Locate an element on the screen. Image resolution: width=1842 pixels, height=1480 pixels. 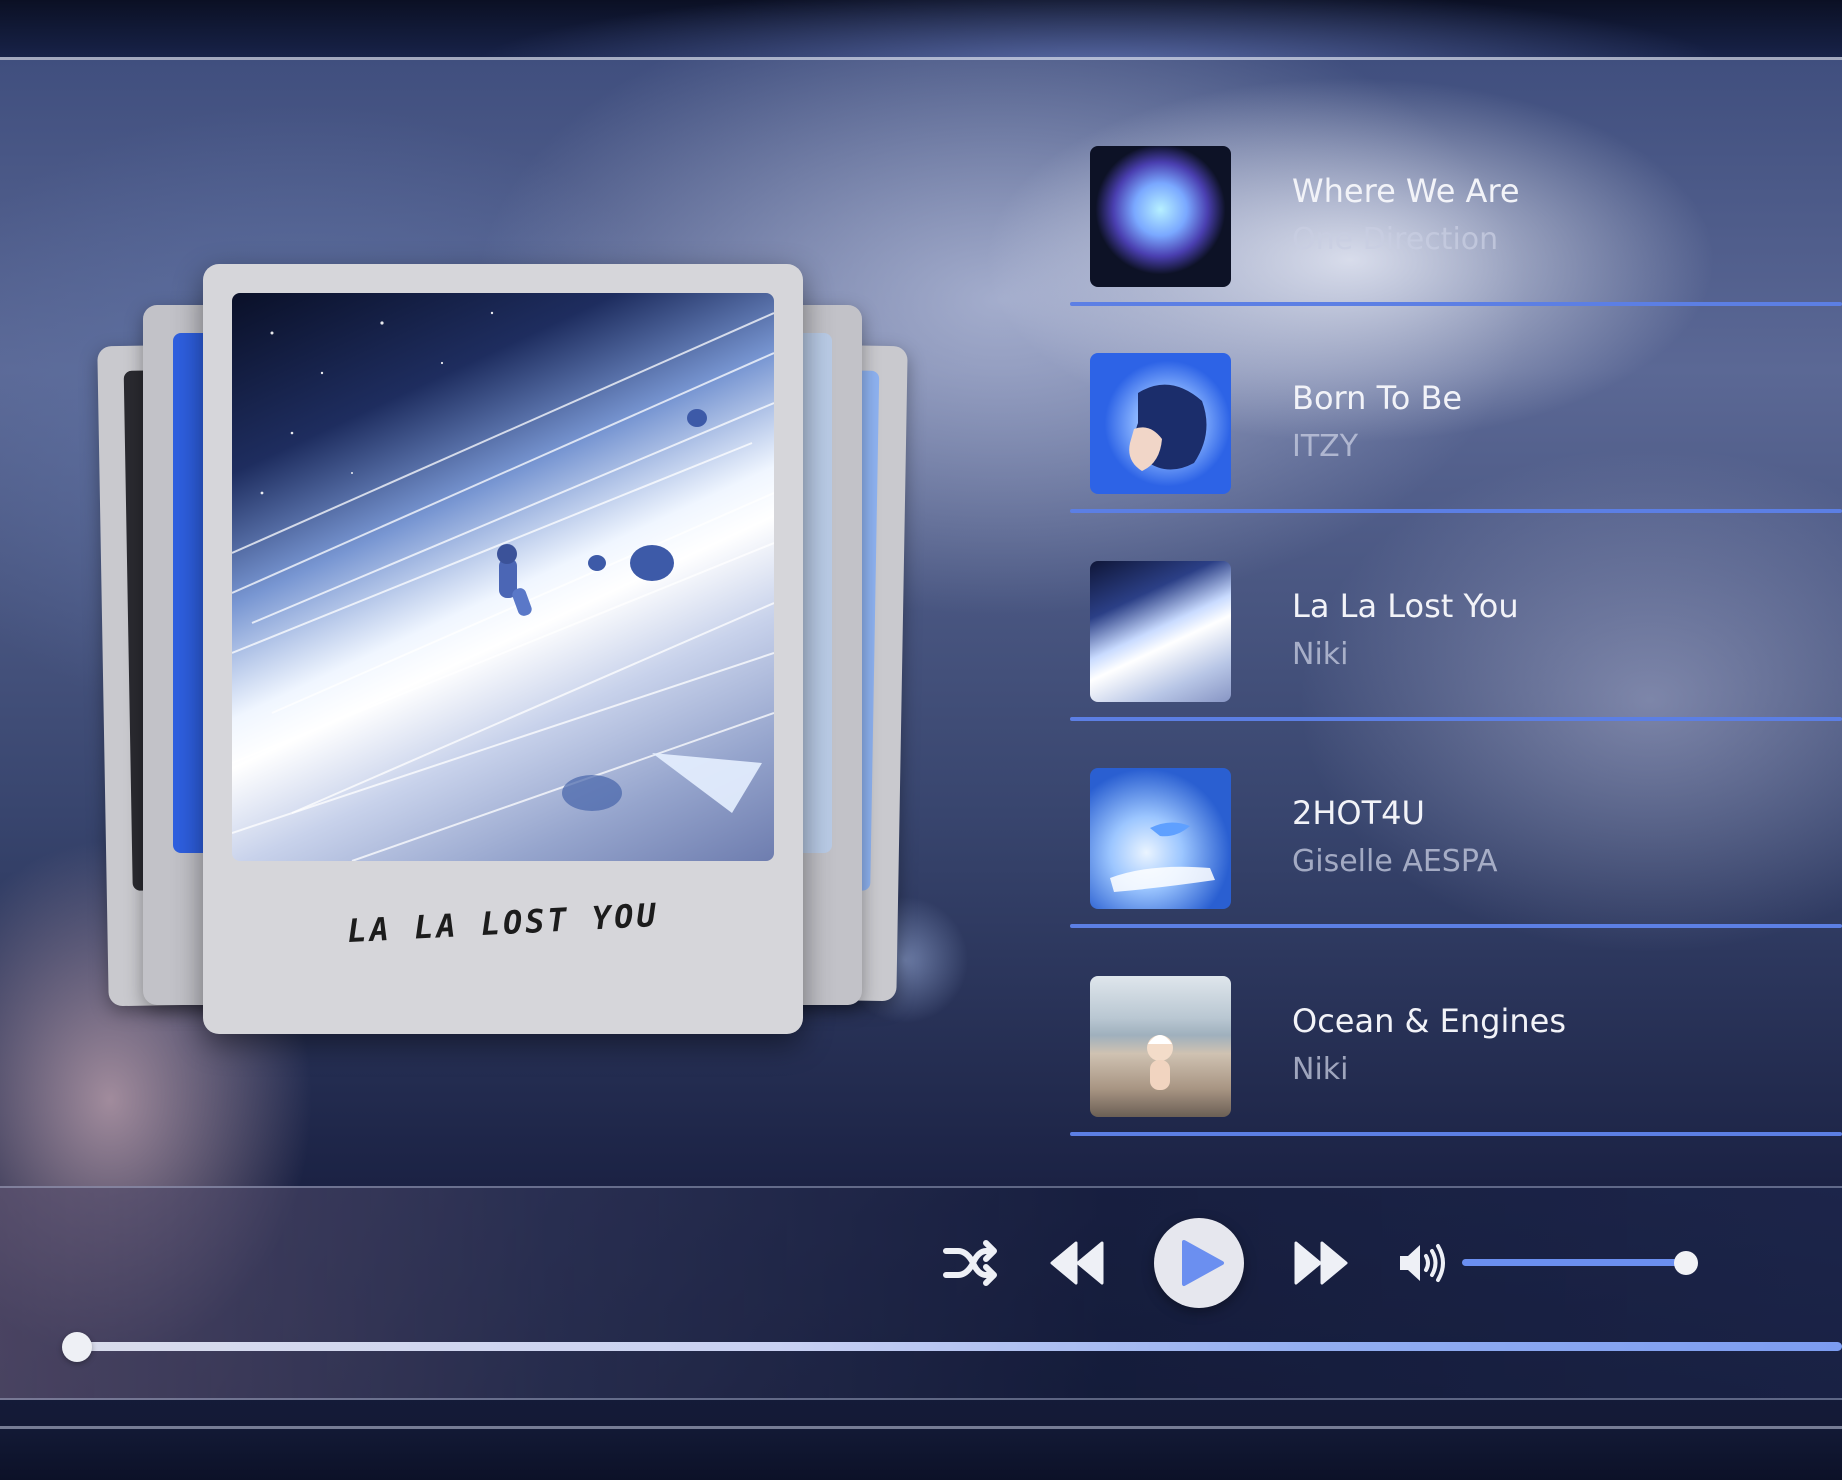
shuffle-button is located at coordinates (971, 1263).